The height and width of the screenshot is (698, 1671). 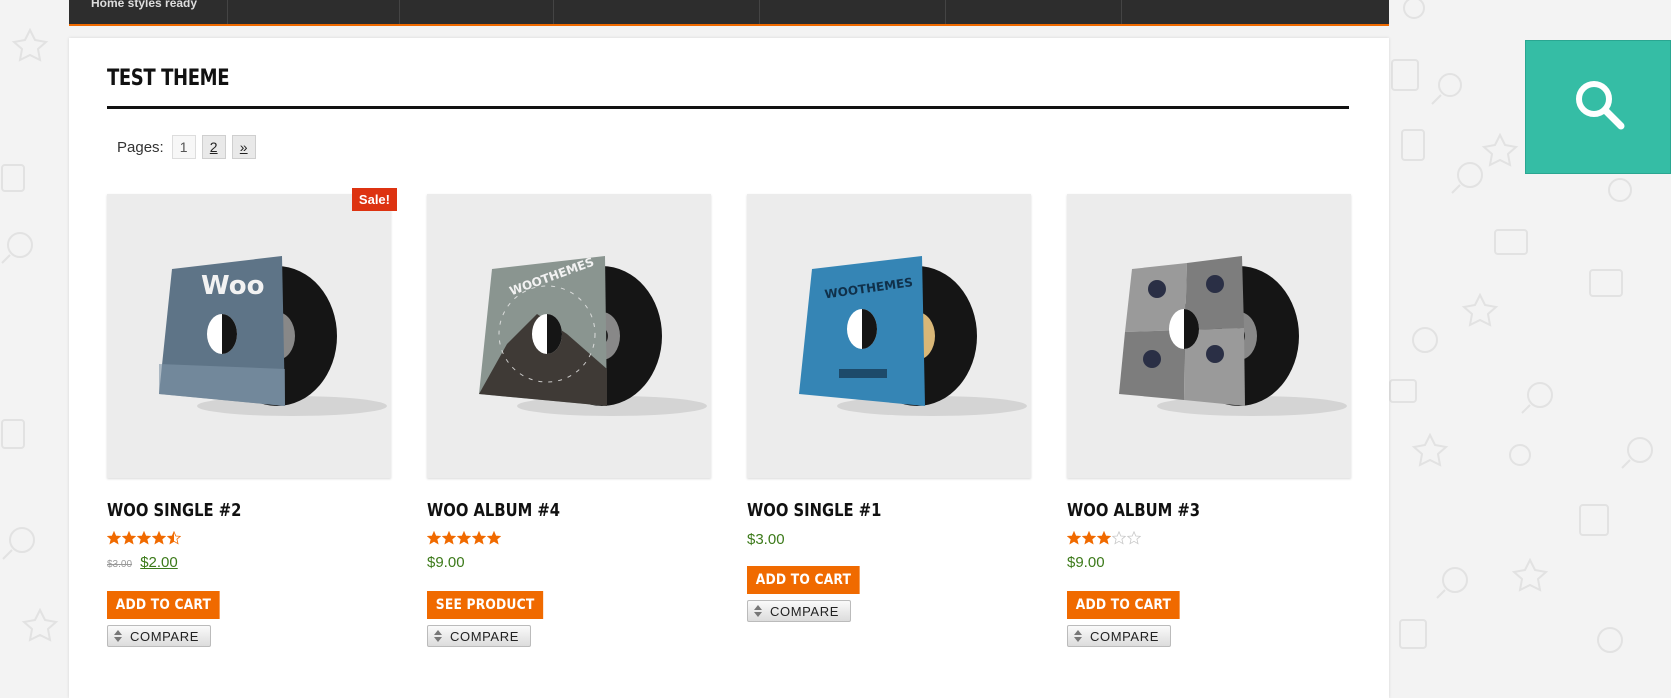 What do you see at coordinates (232, 286) in the screenshot?
I see `cover-woo-text: Woo` at bounding box center [232, 286].